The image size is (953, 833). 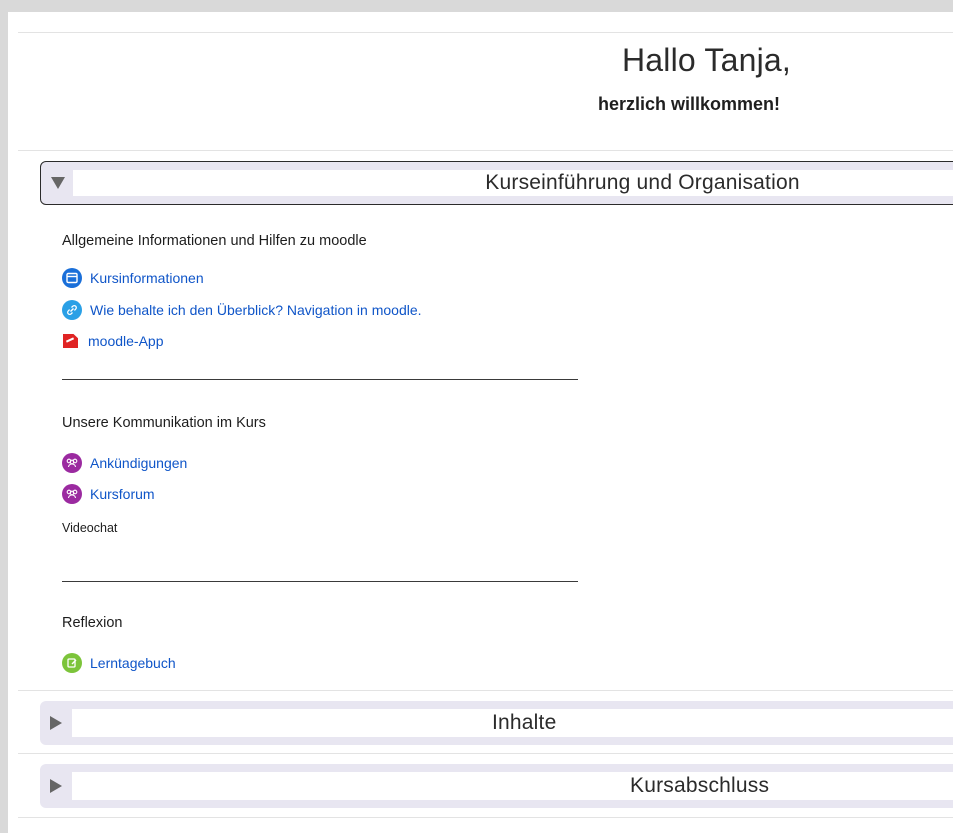 What do you see at coordinates (71, 341) in the screenshot?
I see `pdf-icon` at bounding box center [71, 341].